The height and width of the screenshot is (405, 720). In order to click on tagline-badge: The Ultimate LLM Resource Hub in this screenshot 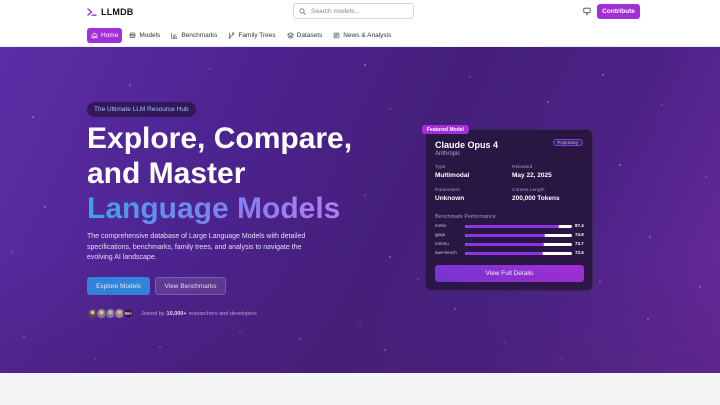, I will do `click(141, 109)`.